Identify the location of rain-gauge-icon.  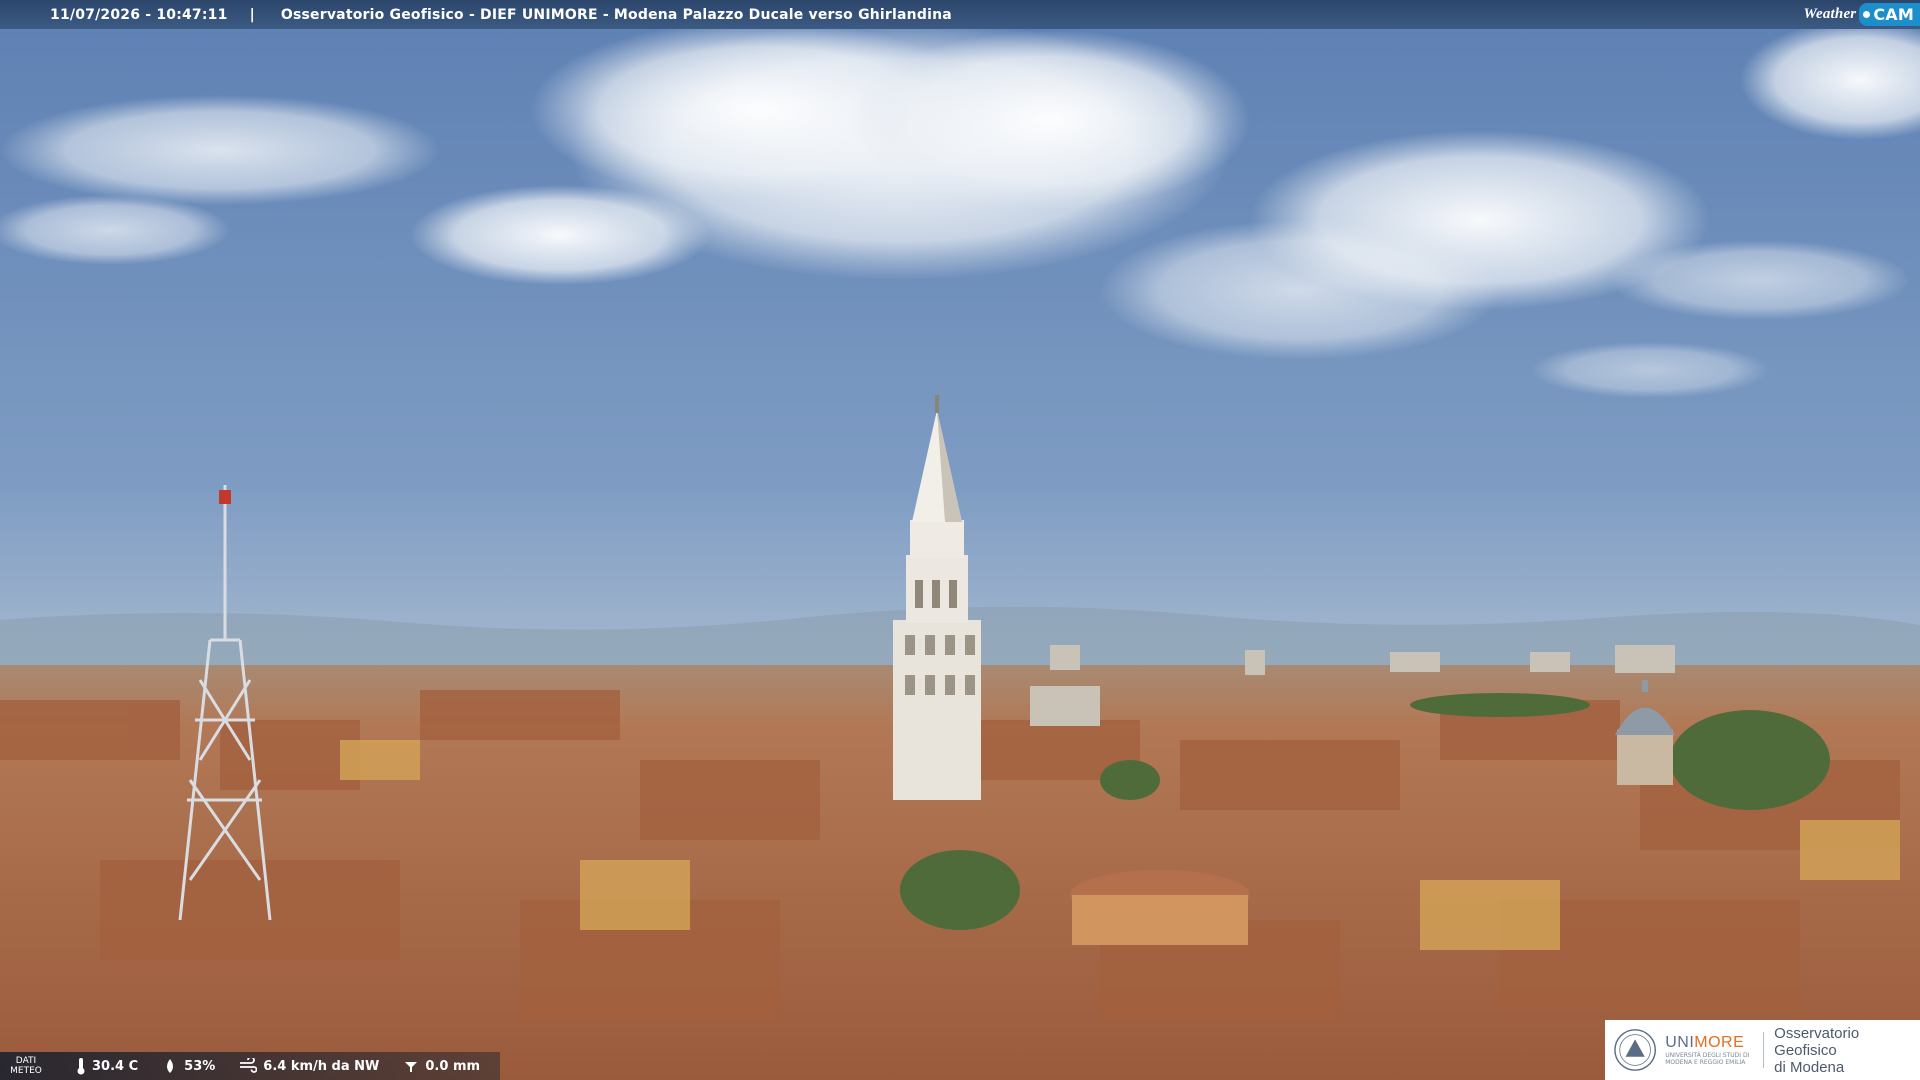
(411, 1067).